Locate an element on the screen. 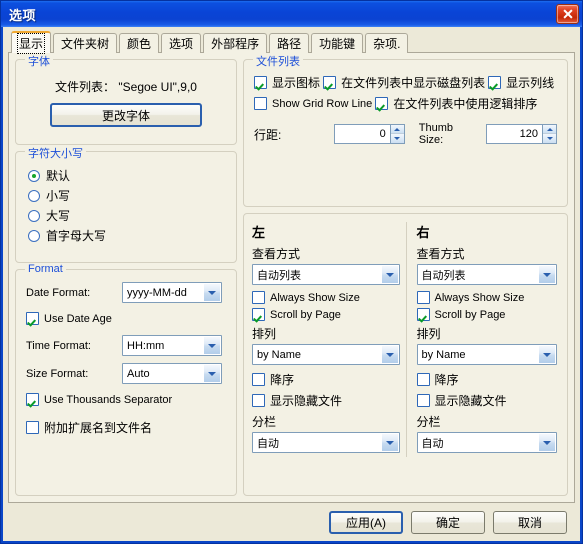 This screenshot has height=544, width=583. size-format-row: Size Format: Auto is located at coordinates (126, 373).